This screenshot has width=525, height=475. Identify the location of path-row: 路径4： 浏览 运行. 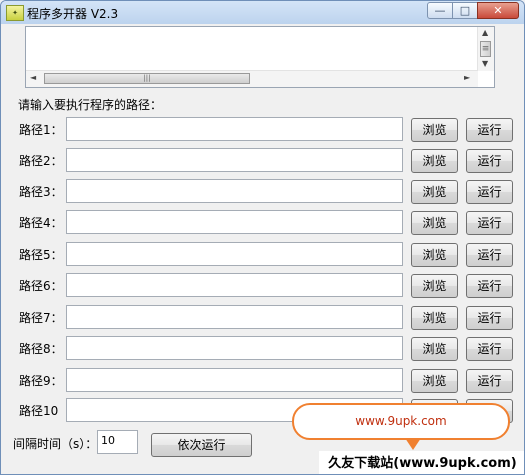
(262, 222).